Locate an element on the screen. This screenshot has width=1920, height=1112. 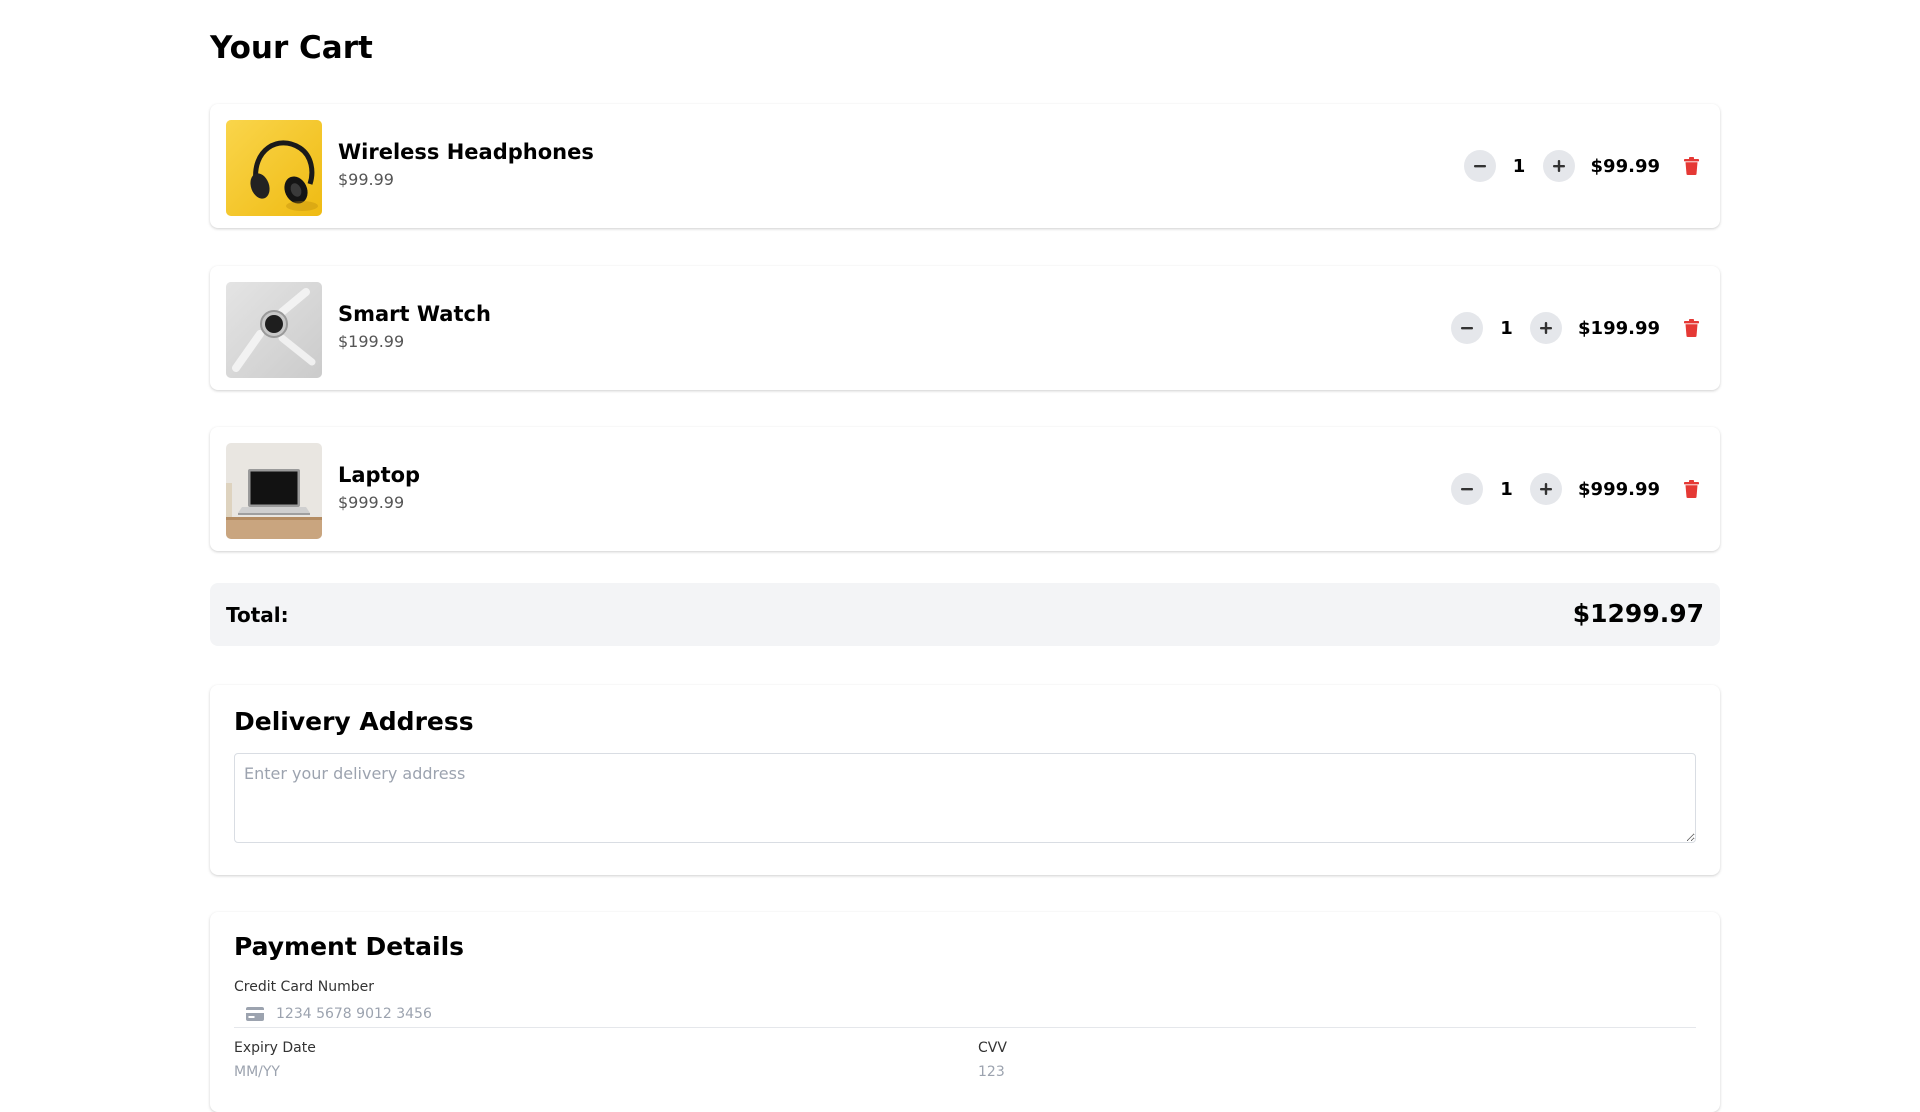
item-name: Smart Watch is located at coordinates (414, 314).